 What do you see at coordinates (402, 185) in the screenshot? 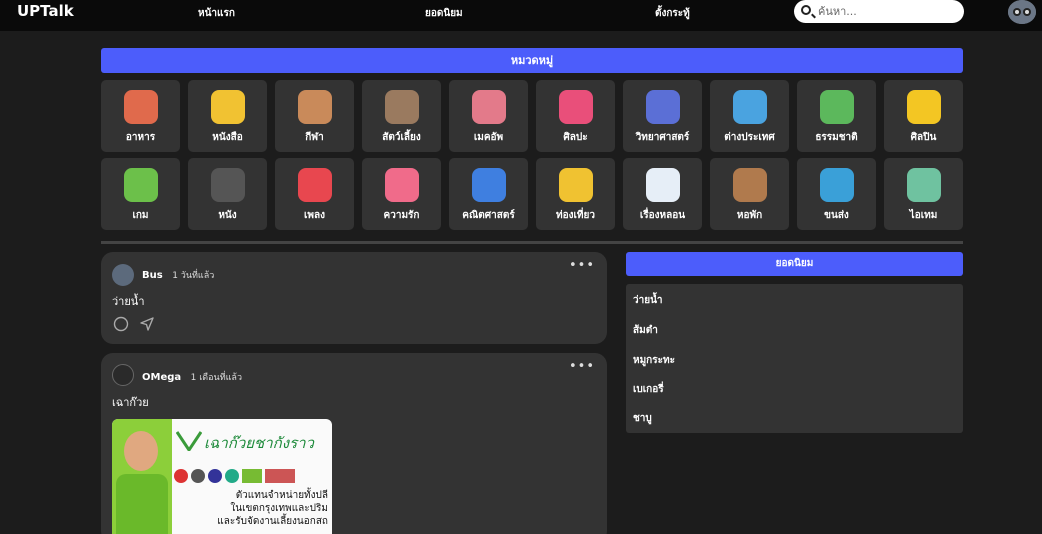
I see `heart-icon` at bounding box center [402, 185].